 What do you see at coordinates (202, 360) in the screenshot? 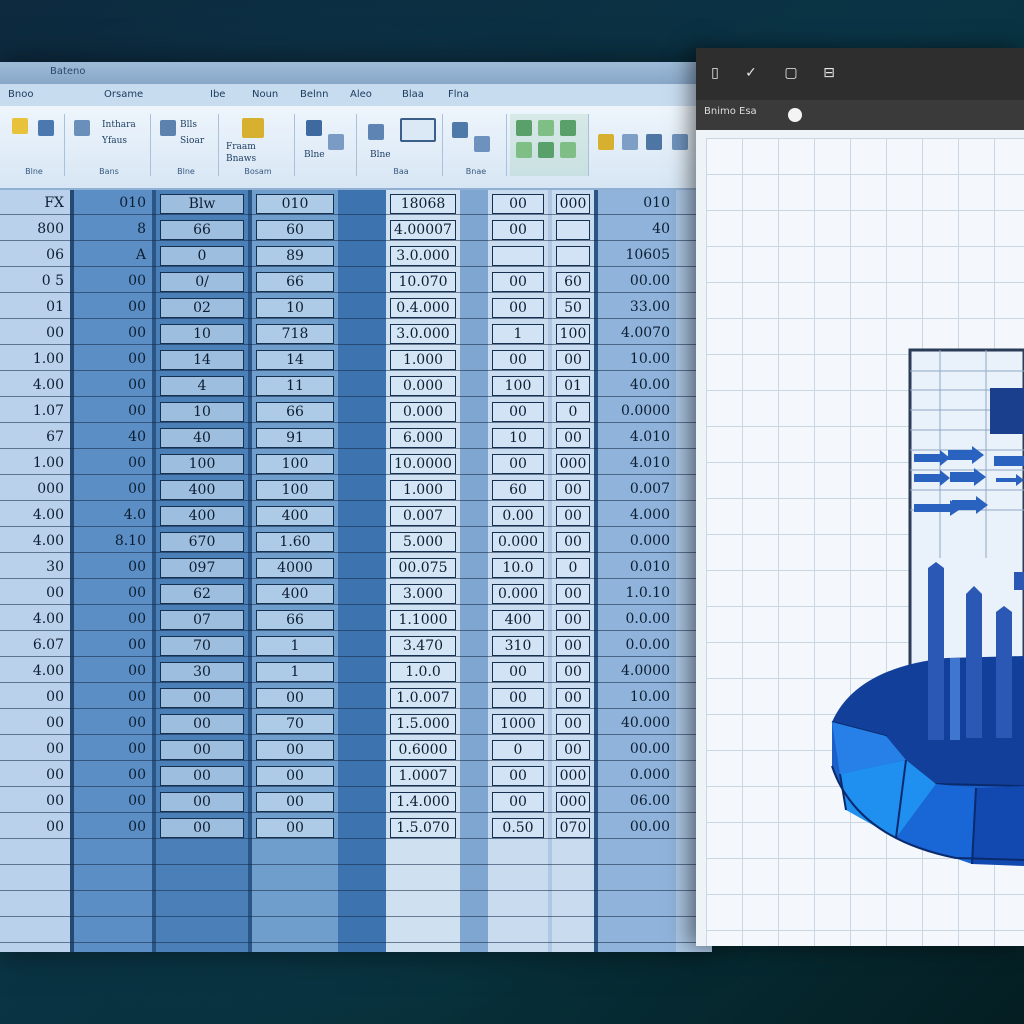
I see `table-cell: 14` at bounding box center [202, 360].